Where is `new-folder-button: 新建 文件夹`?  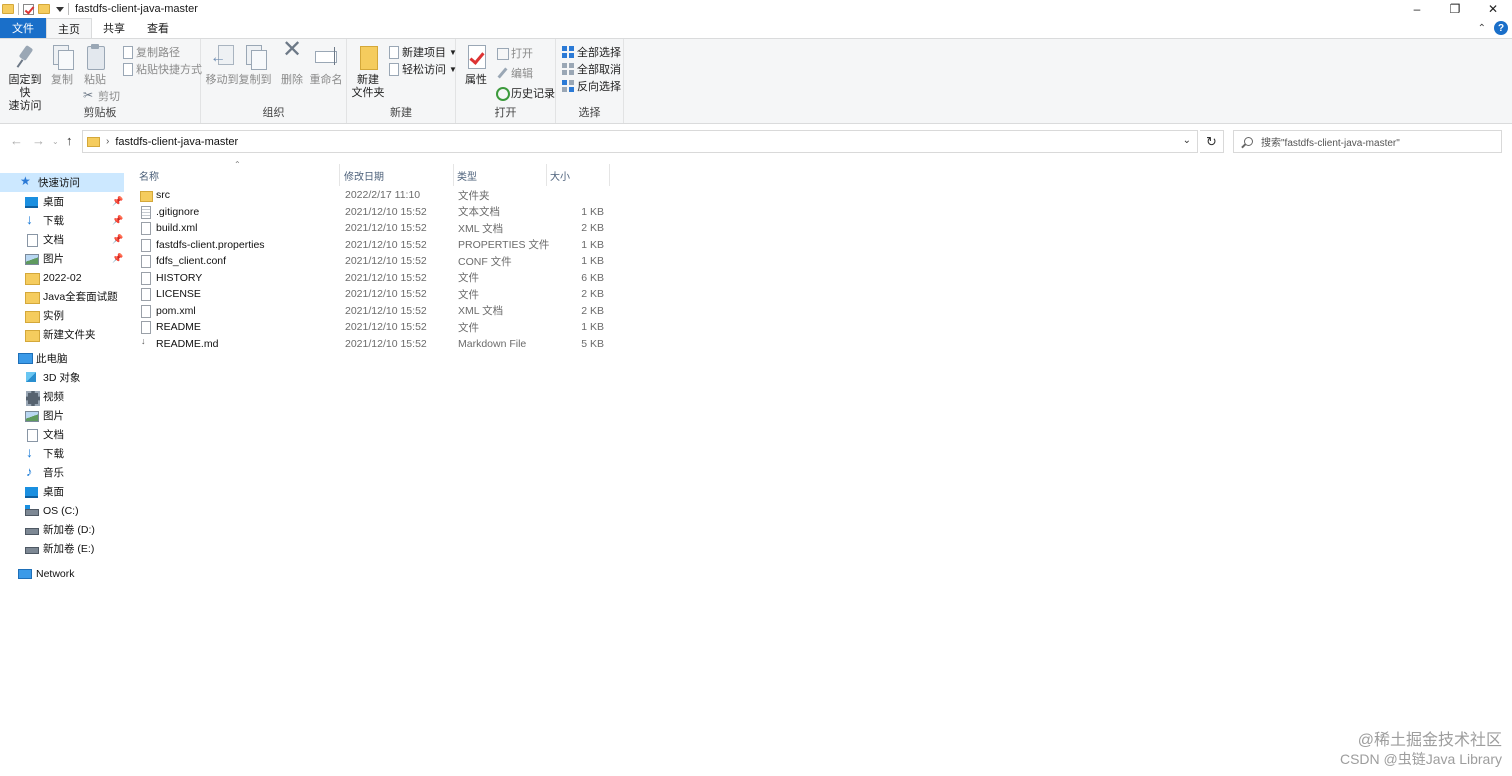 new-folder-button: 新建 文件夹 is located at coordinates (368, 71).